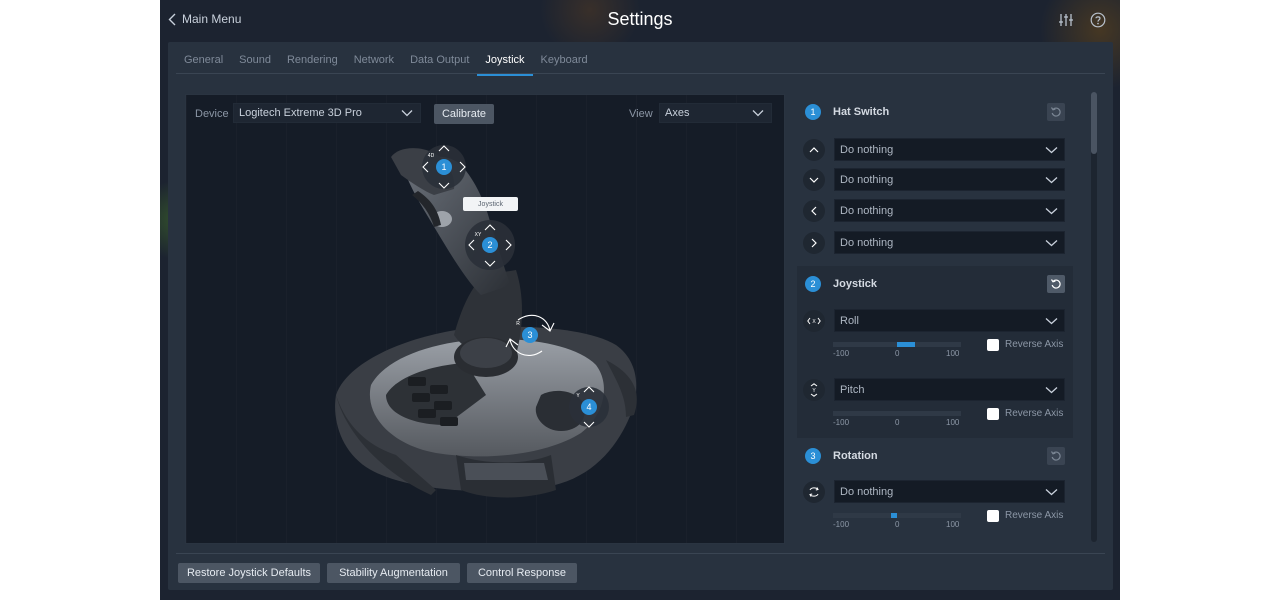  Describe the element at coordinates (855, 284) in the screenshot. I see `section-title: Joystick` at that location.